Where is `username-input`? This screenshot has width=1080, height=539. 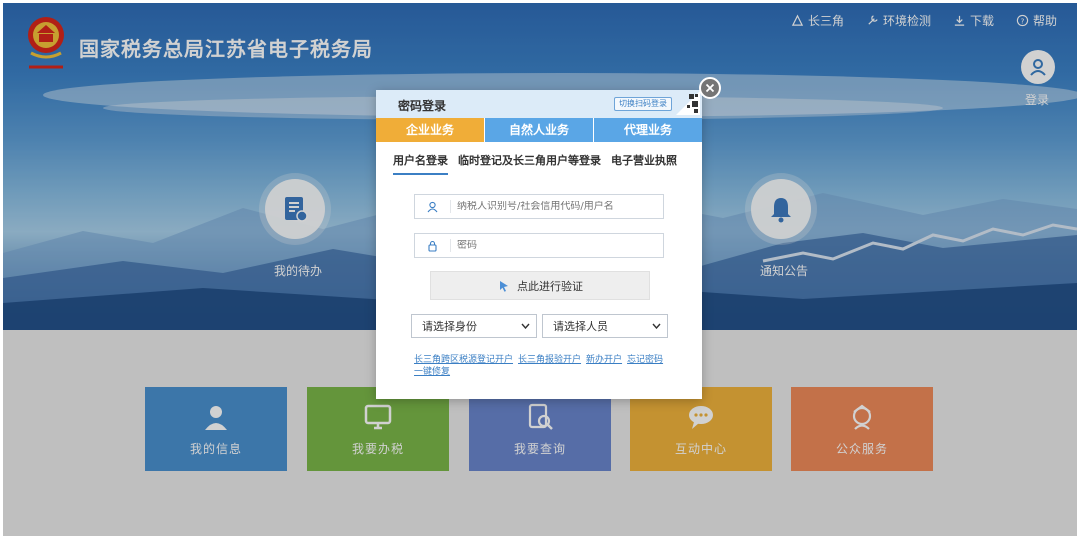 username-input is located at coordinates (553, 206).